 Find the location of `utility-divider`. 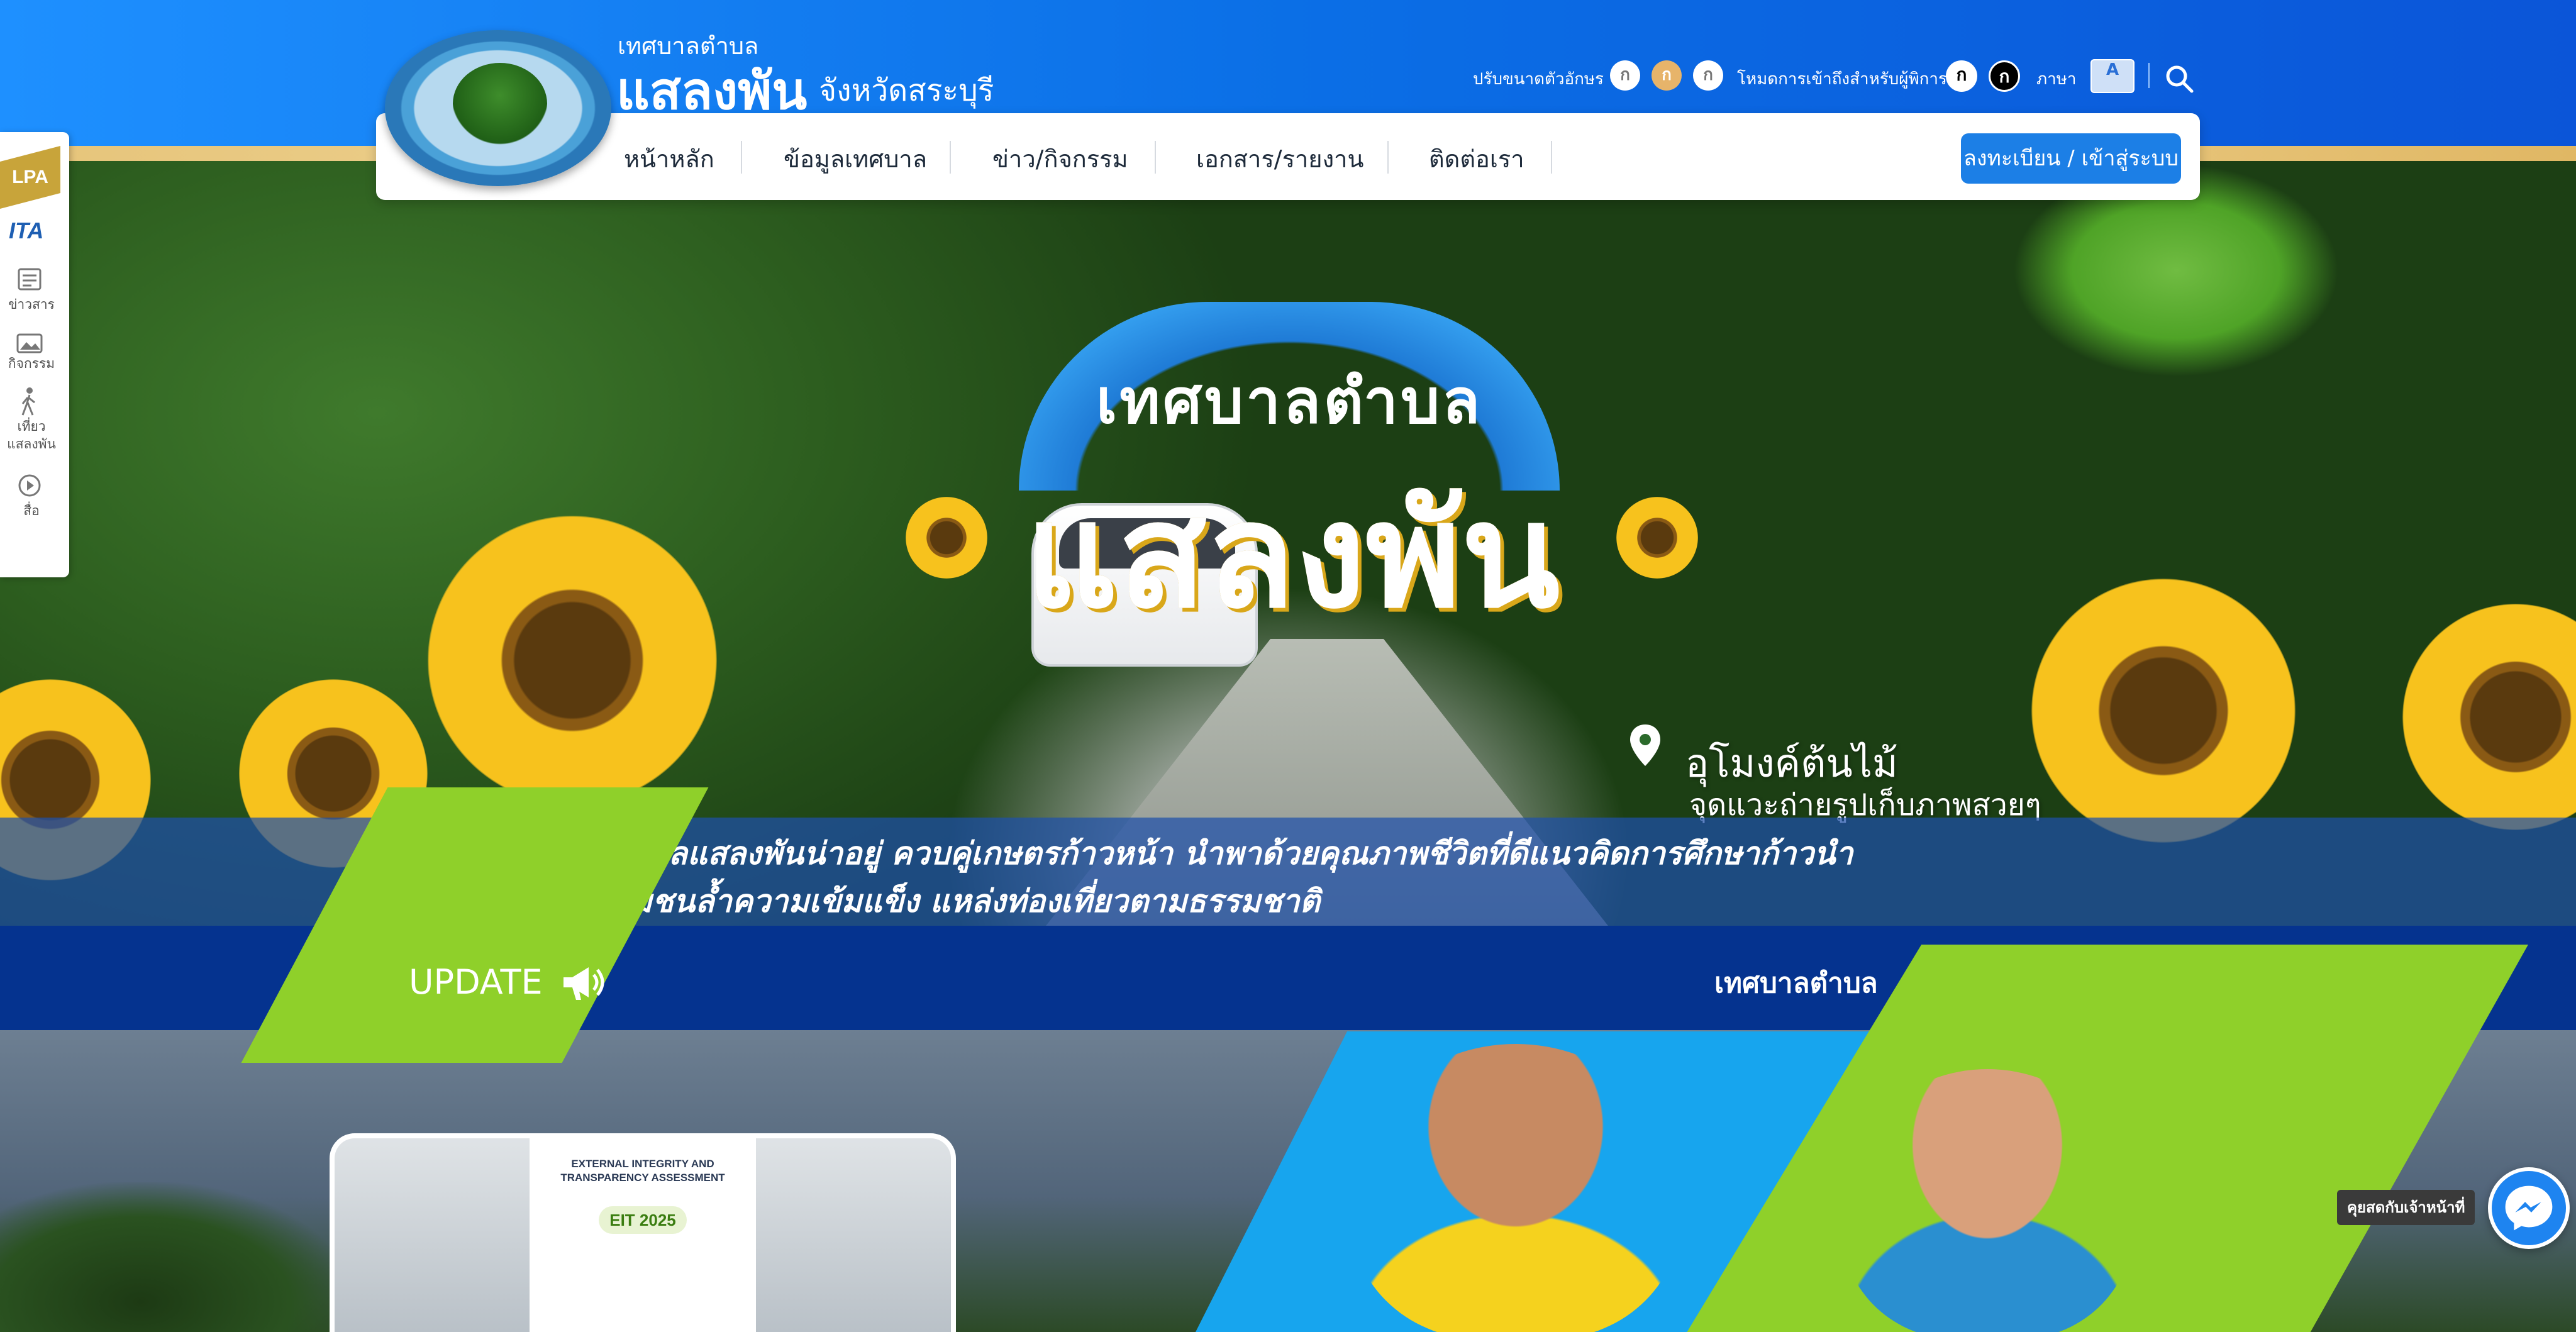

utility-divider is located at coordinates (2149, 75).